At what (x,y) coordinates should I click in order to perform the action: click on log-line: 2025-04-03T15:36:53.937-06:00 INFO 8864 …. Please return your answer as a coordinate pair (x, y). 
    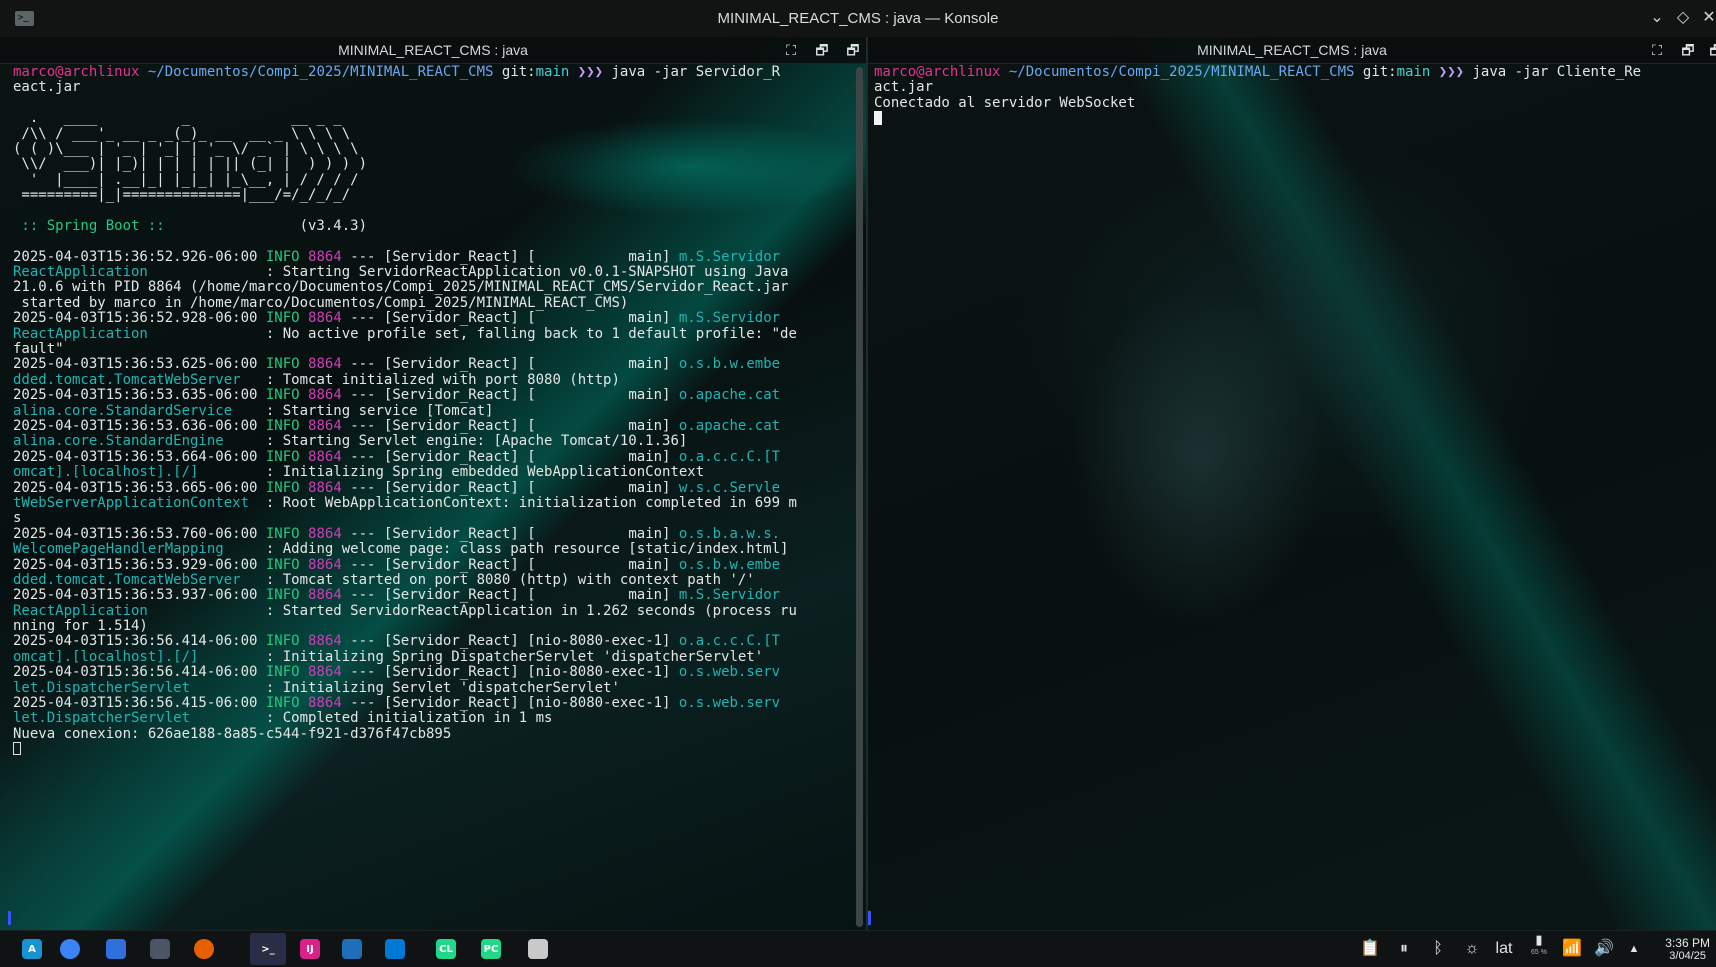
    Looking at the image, I should click on (397, 595).